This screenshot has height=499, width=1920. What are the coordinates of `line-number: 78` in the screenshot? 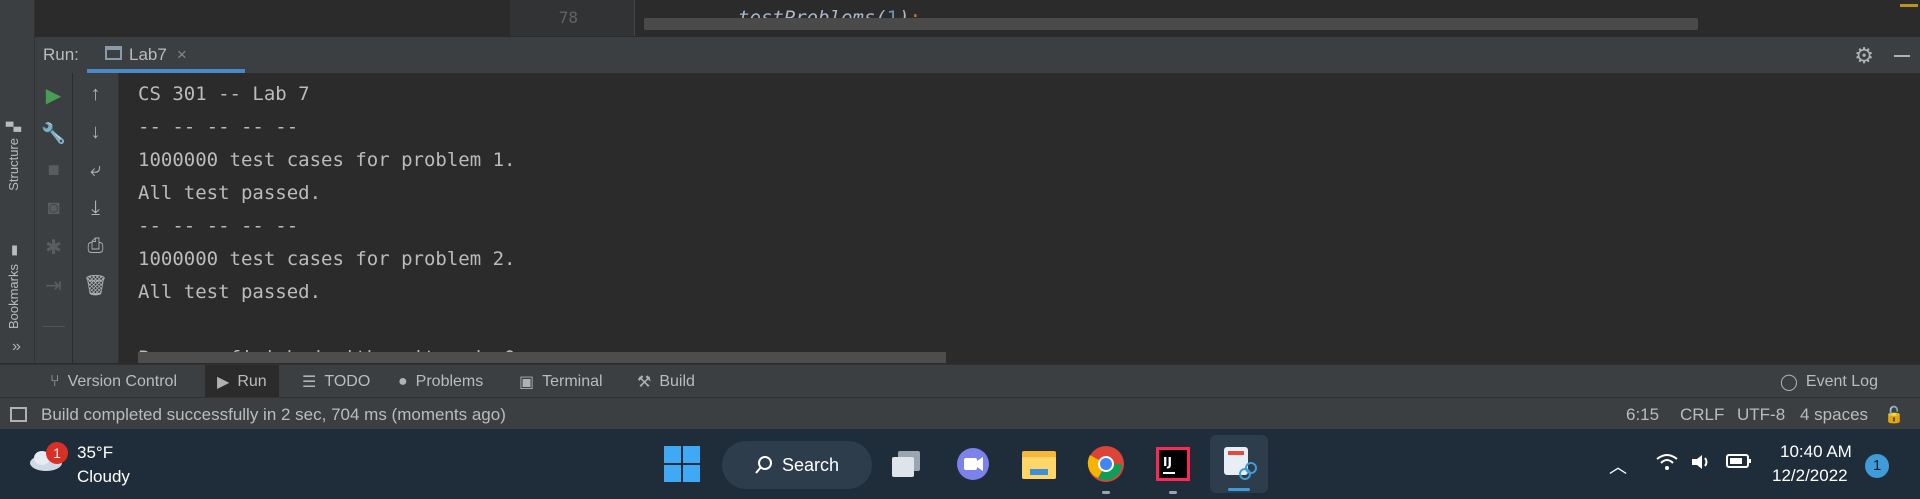 It's located at (568, 17).